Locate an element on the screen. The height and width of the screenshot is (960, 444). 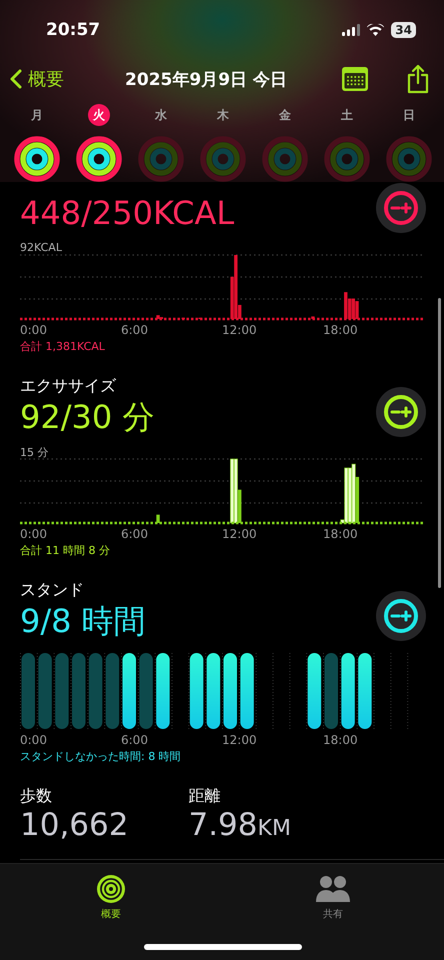
daily-total-text: 合計 1,381KCAL is located at coordinates (63, 346).